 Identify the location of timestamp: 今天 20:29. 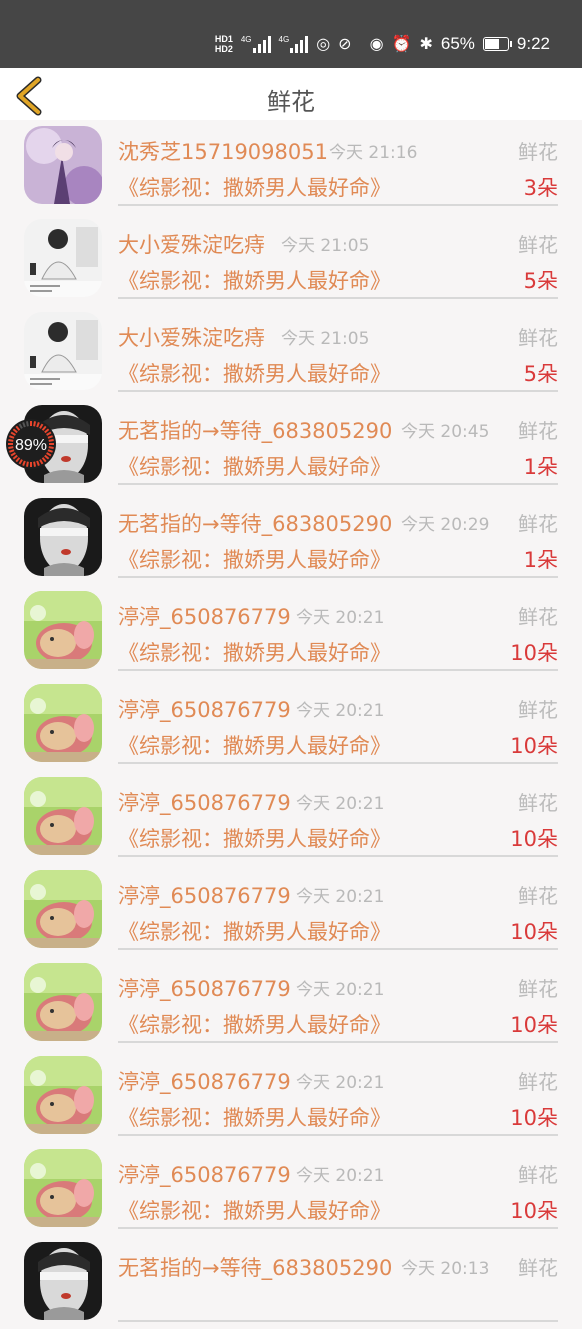
(445, 525).